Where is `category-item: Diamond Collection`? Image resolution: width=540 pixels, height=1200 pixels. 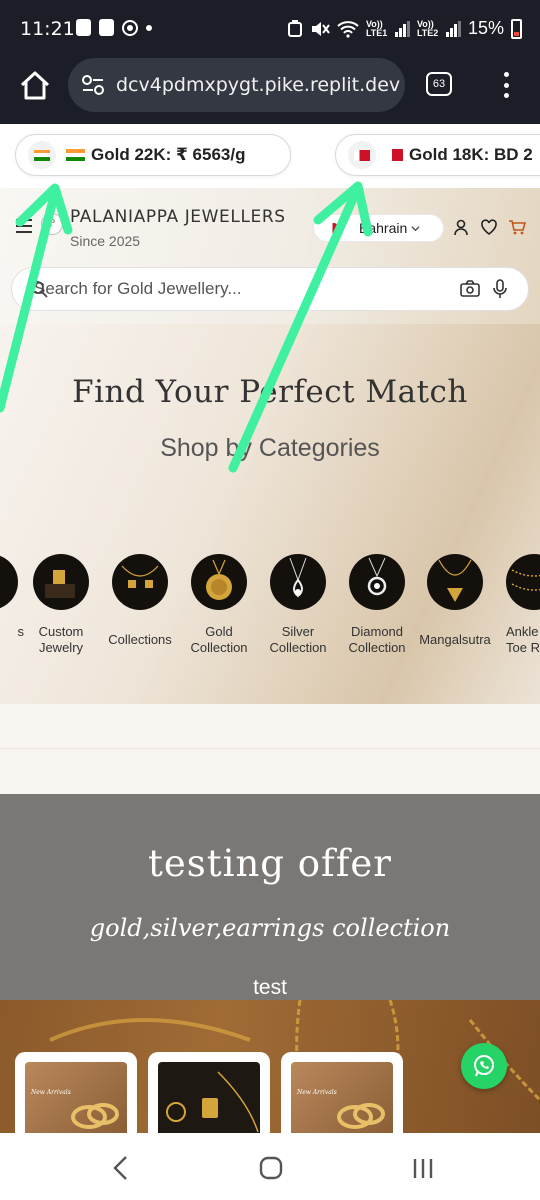
category-item: Diamond Collection is located at coordinates (377, 605).